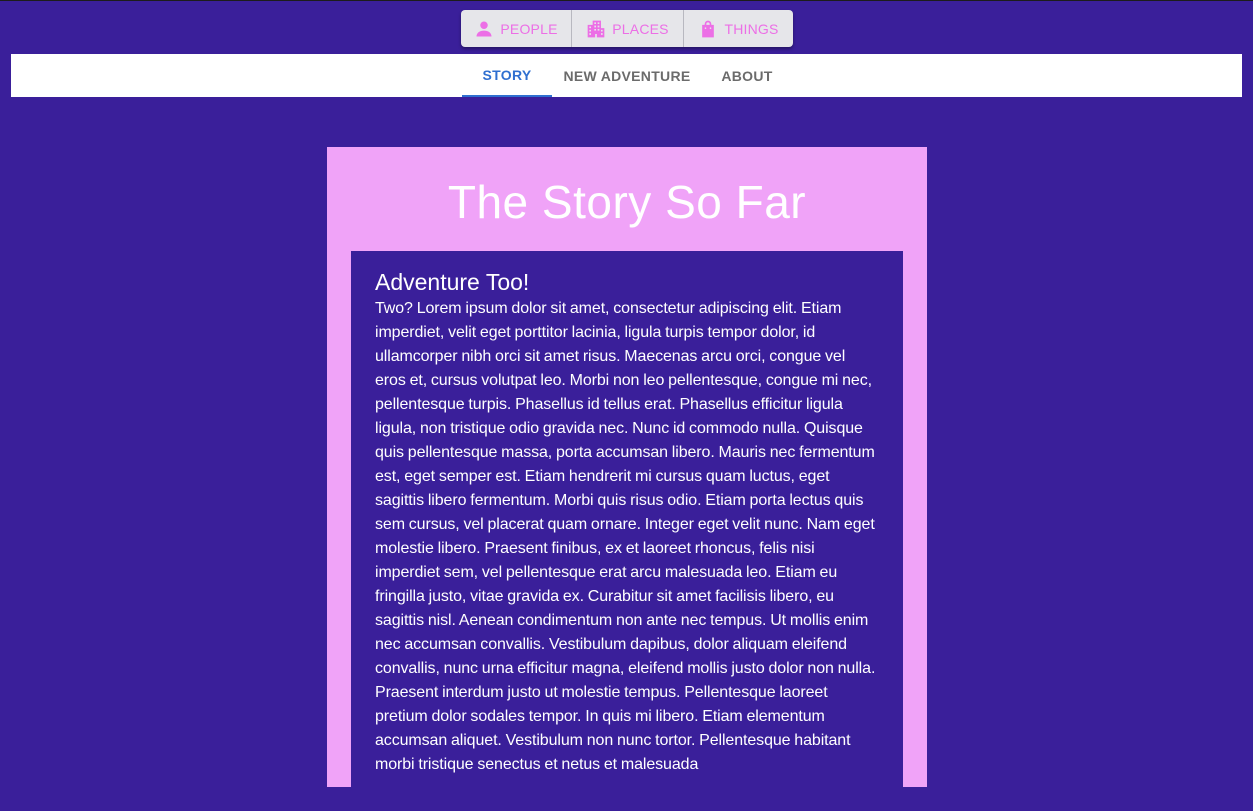 This screenshot has height=811, width=1253. I want to click on things-button: THINGS, so click(738, 28).